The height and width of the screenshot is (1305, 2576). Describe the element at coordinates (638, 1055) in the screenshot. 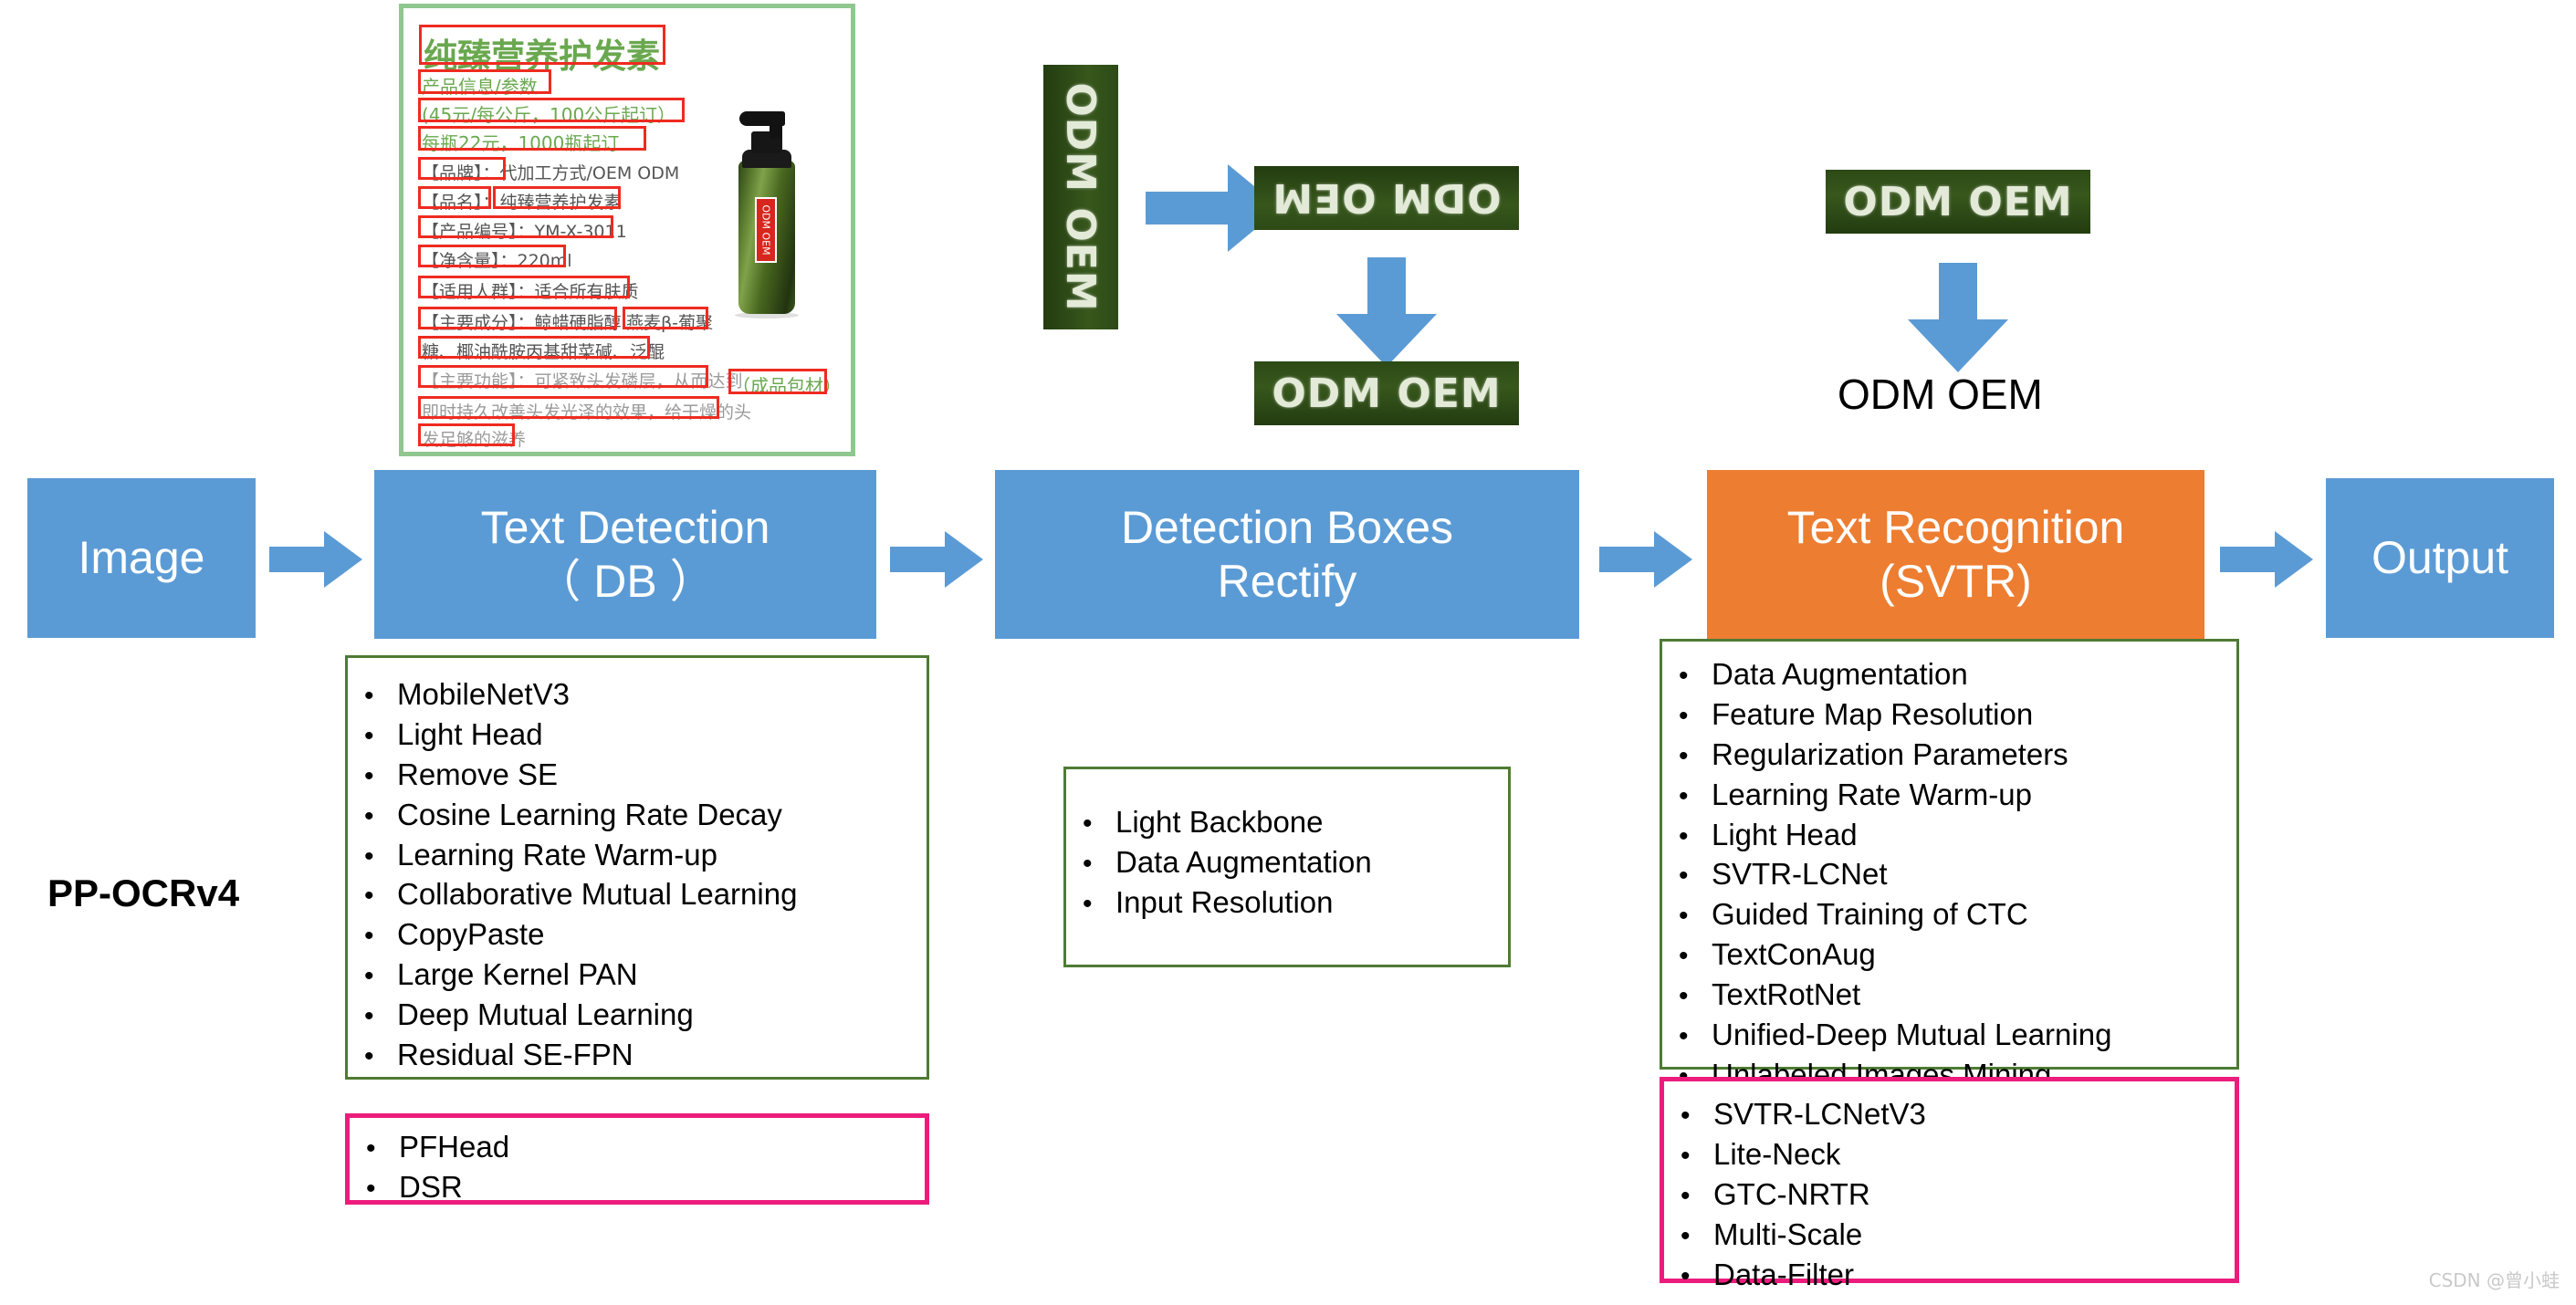

I see `list-item: • Residual SE-FPN` at that location.